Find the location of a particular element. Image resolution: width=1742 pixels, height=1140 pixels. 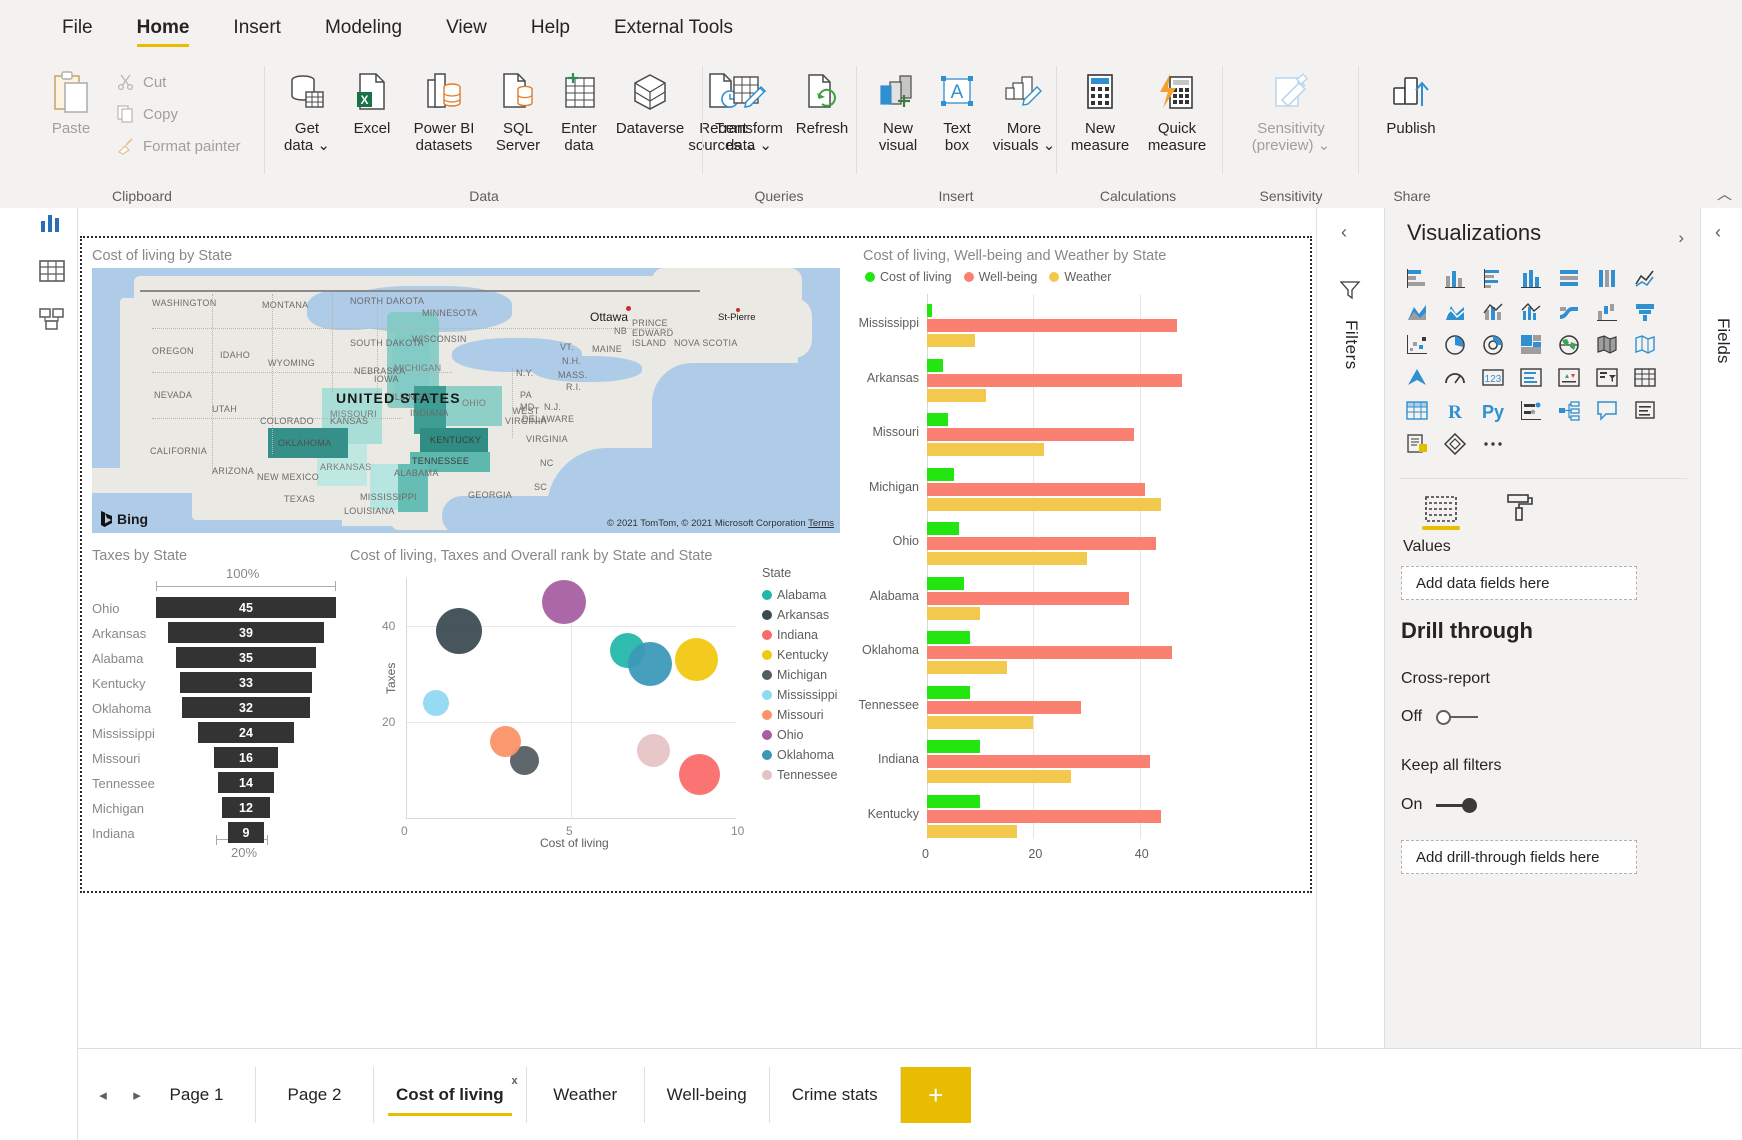

area-chart-icon is located at coordinates (1418, 311).